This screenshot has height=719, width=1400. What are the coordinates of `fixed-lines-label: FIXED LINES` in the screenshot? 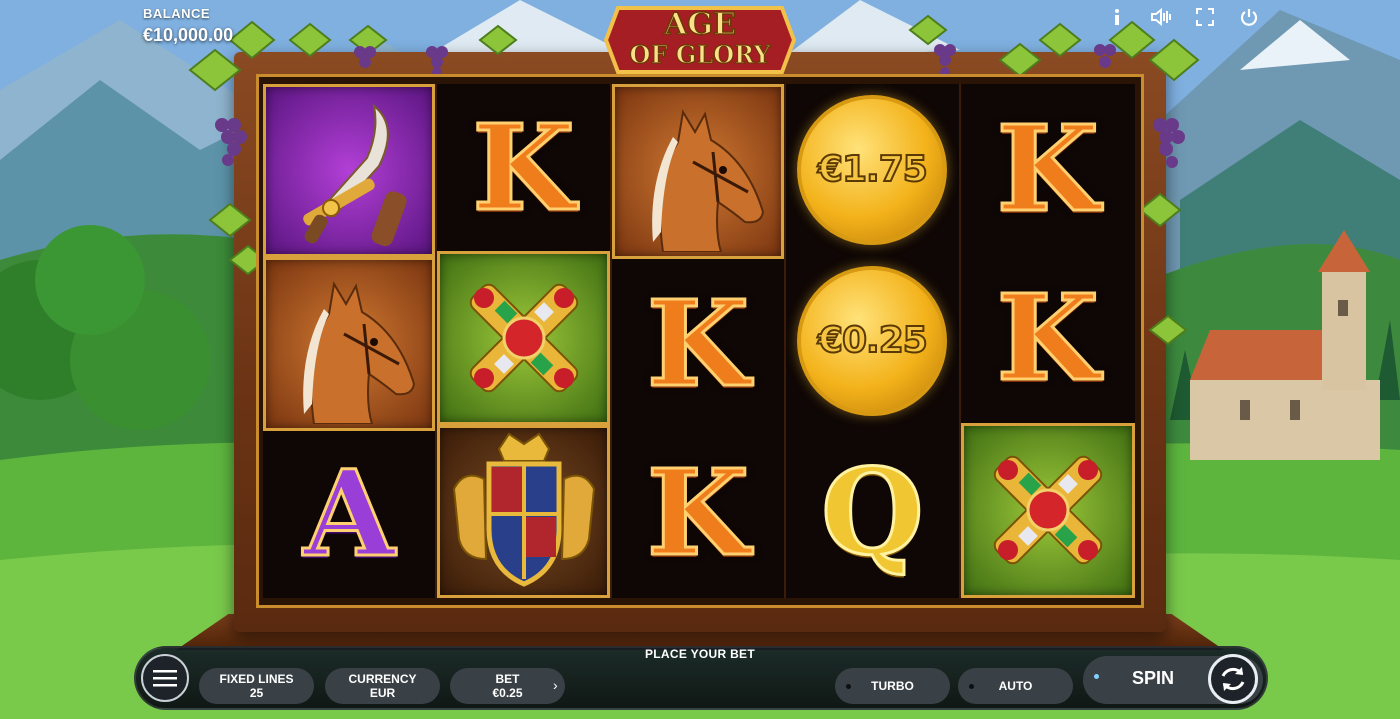 It's located at (256, 679).